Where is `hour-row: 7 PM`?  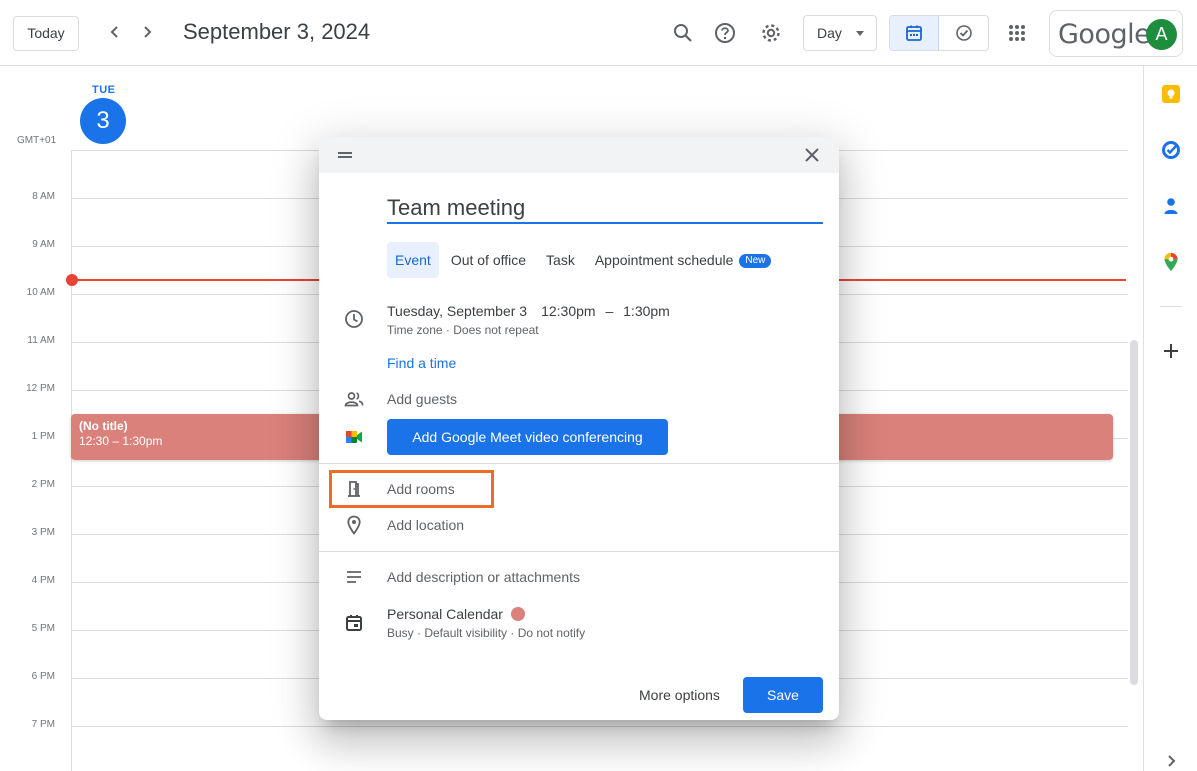
hour-row: 7 PM is located at coordinates (564, 745).